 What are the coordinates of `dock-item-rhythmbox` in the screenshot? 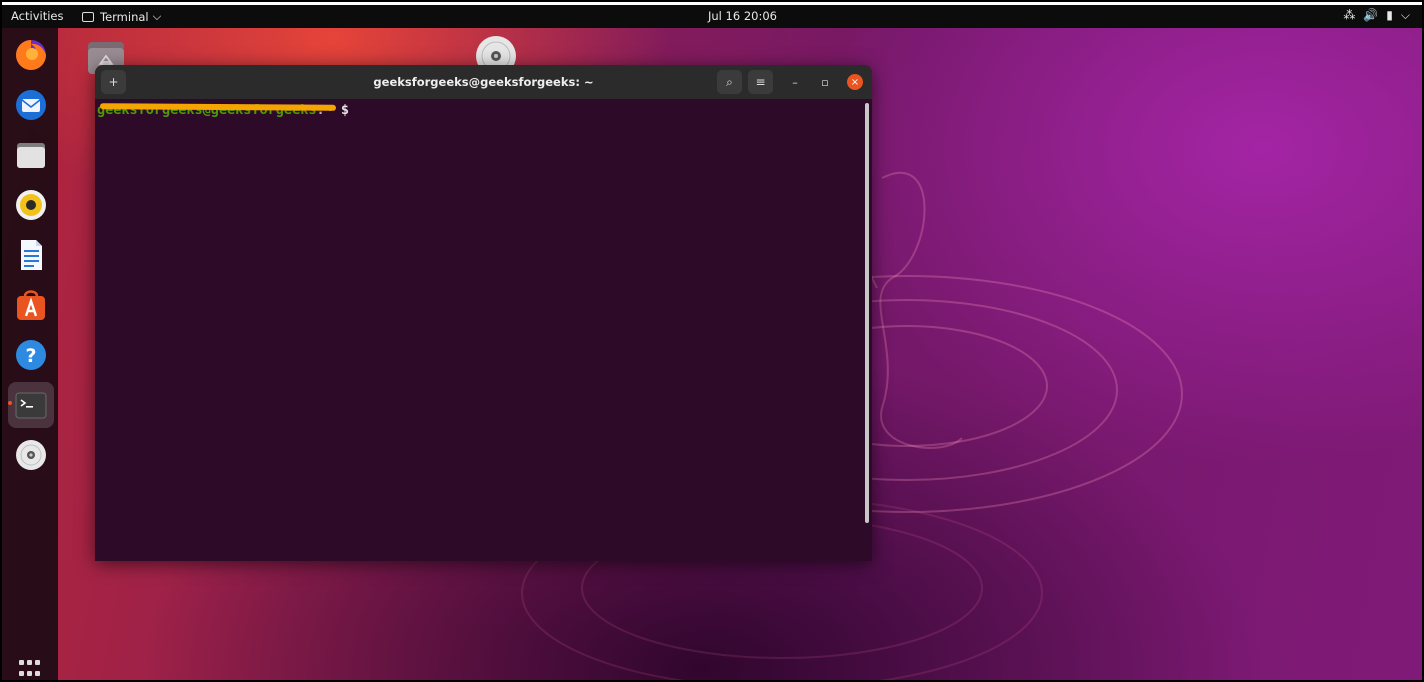 It's located at (31, 205).